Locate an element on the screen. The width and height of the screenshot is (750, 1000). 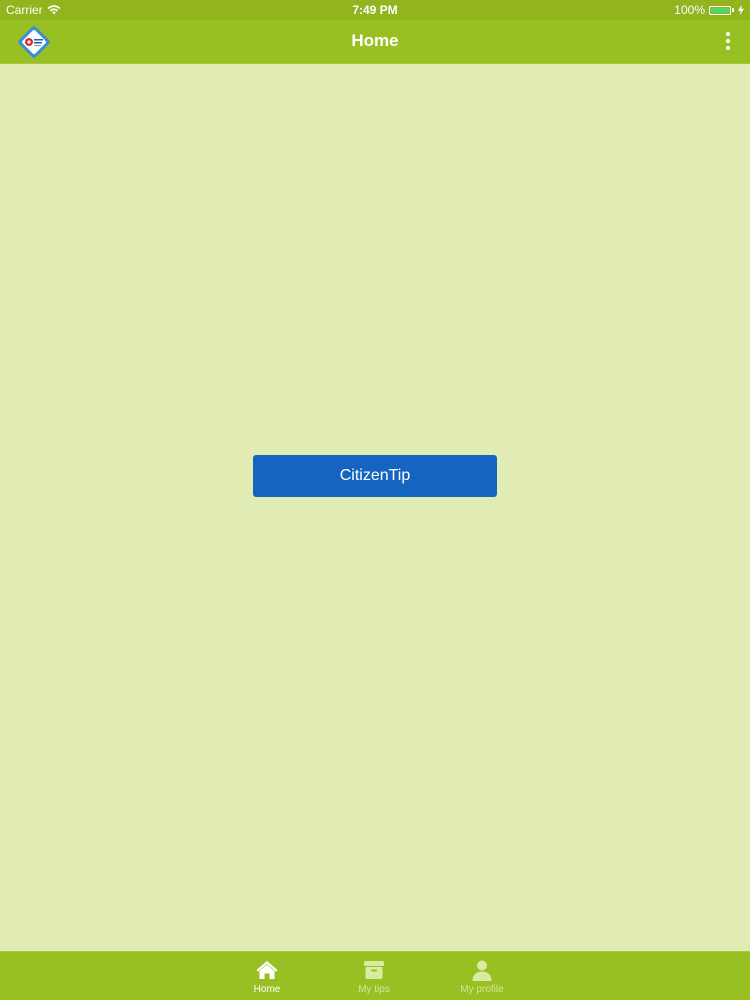
tab-bar: Home My tips My profile is located at coordinates (375, 975).